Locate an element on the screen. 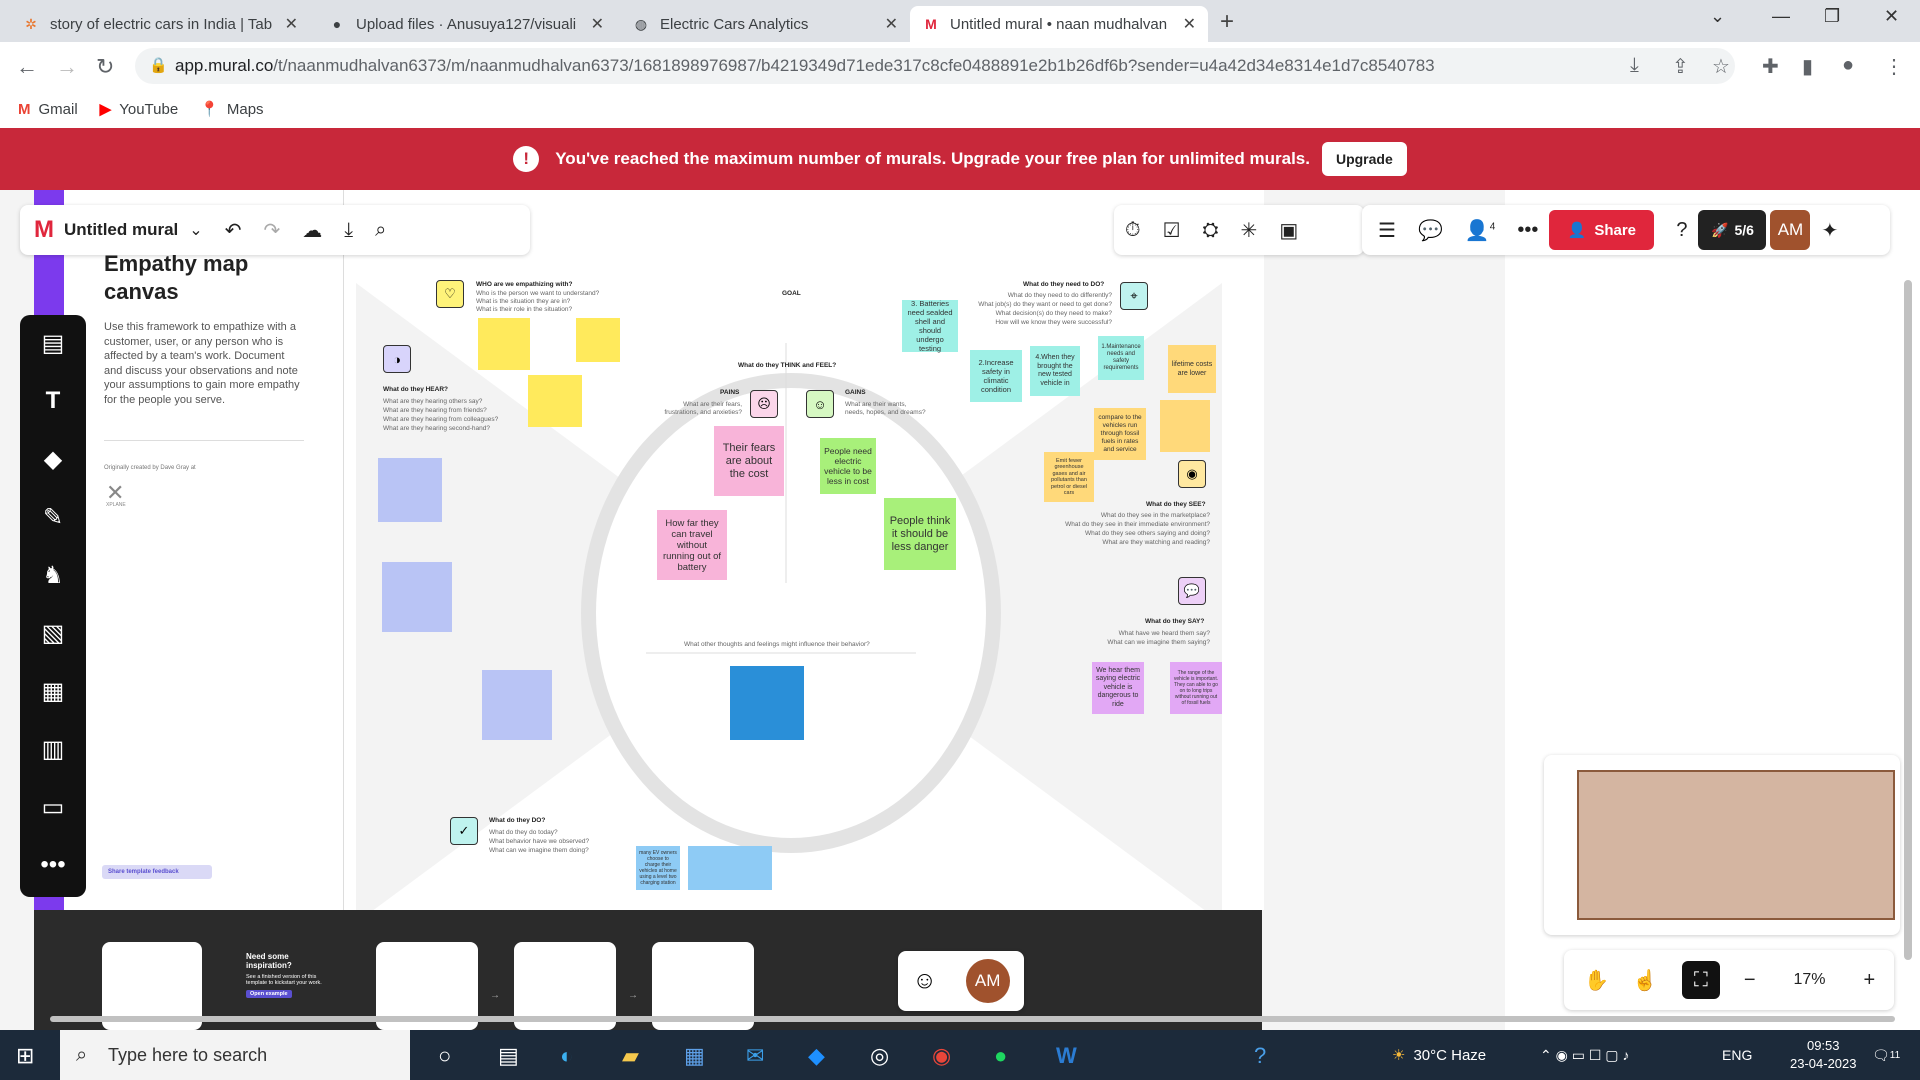  pointer-hand-icon: ☝ is located at coordinates (1645, 980).